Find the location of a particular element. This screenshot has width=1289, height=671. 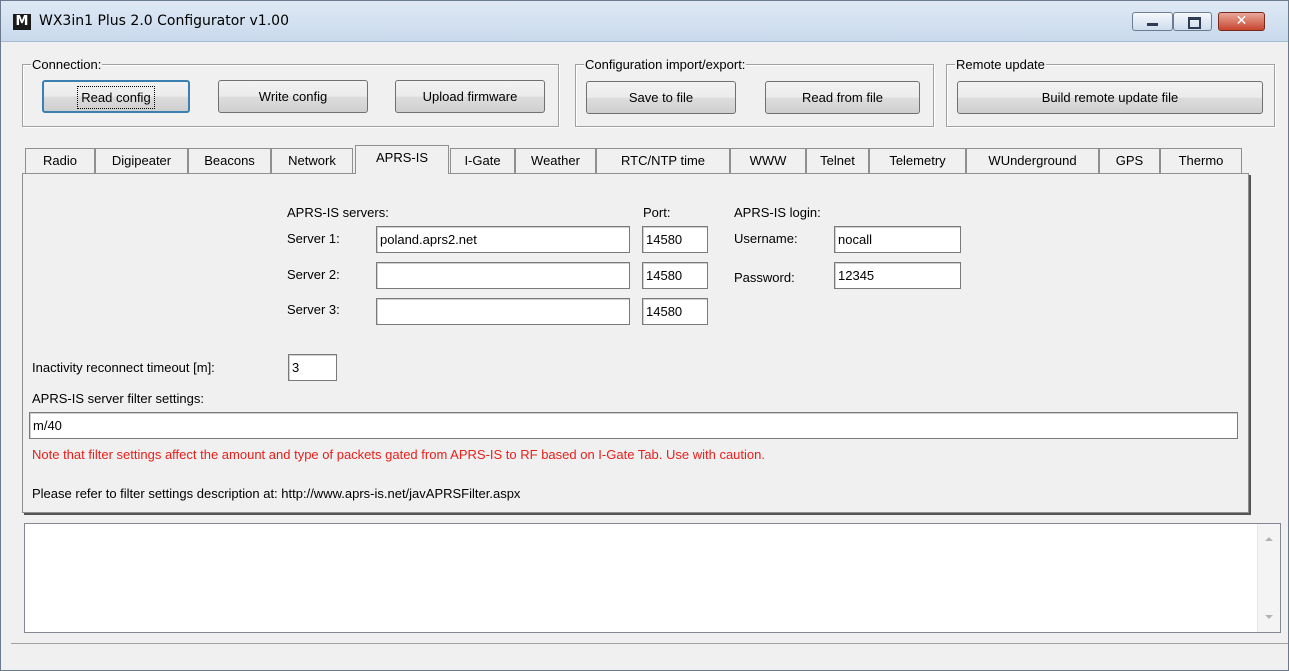

port1-input: 14580 is located at coordinates (675, 239).